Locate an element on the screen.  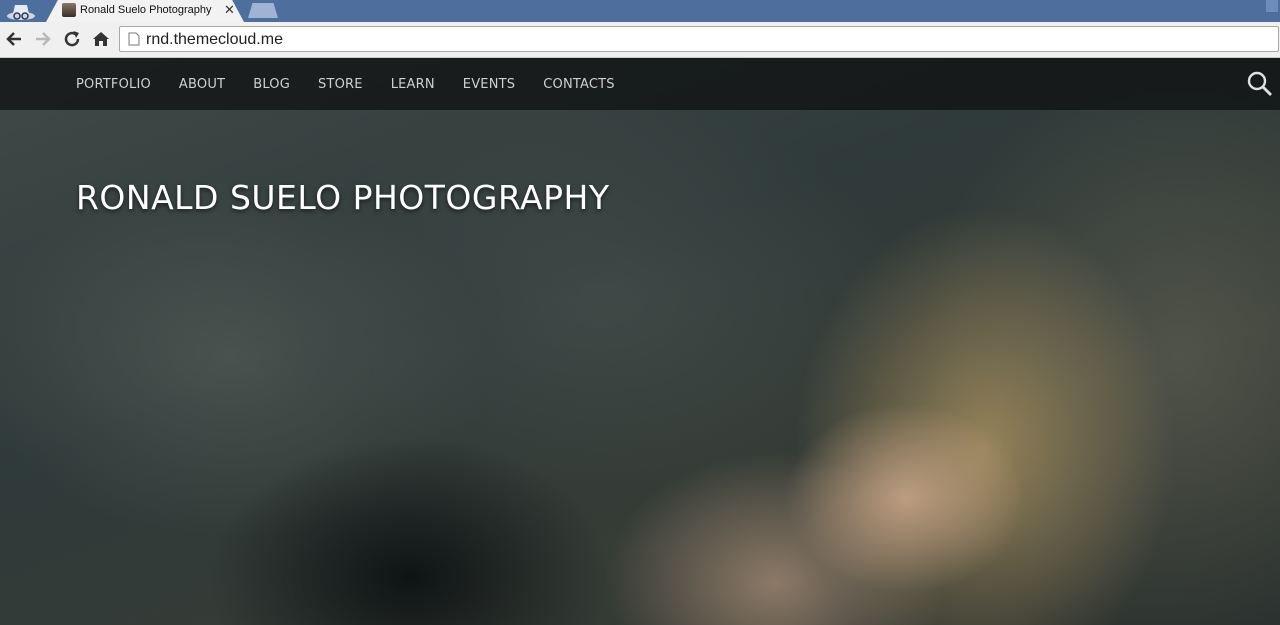
site-title: RONALD SUELO PHOTOGRAPHY is located at coordinates (343, 197).